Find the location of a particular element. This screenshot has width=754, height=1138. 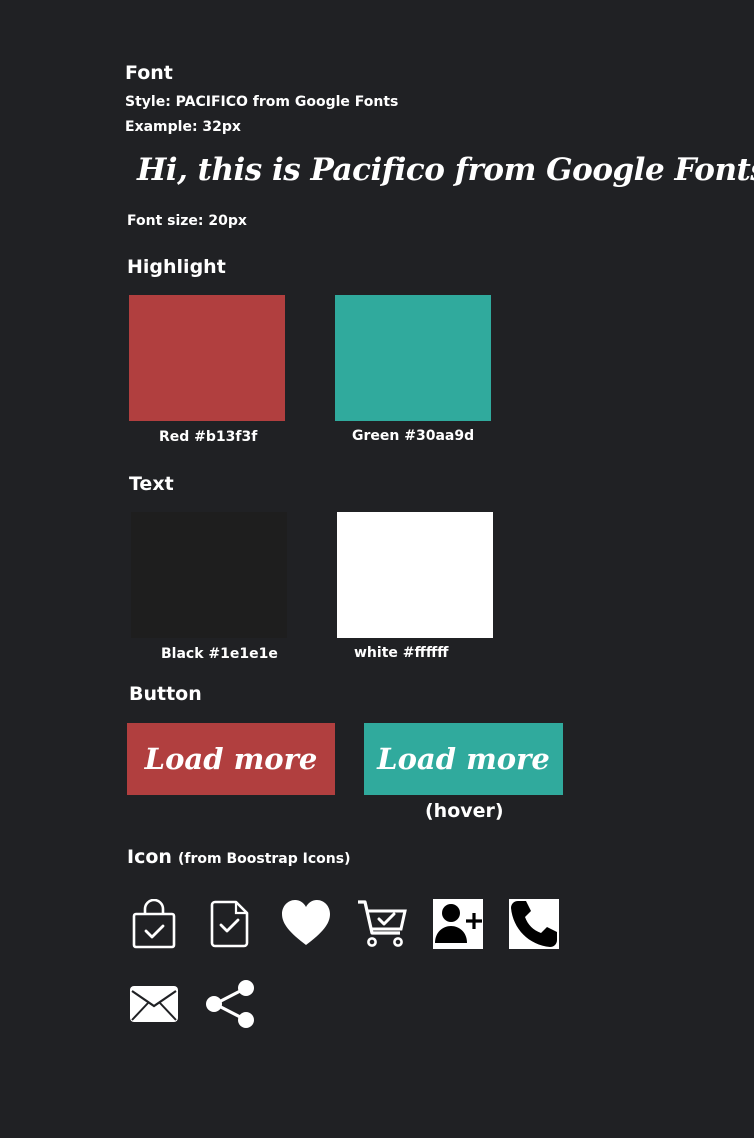

highlight-heading: Highlight is located at coordinates (176, 267).